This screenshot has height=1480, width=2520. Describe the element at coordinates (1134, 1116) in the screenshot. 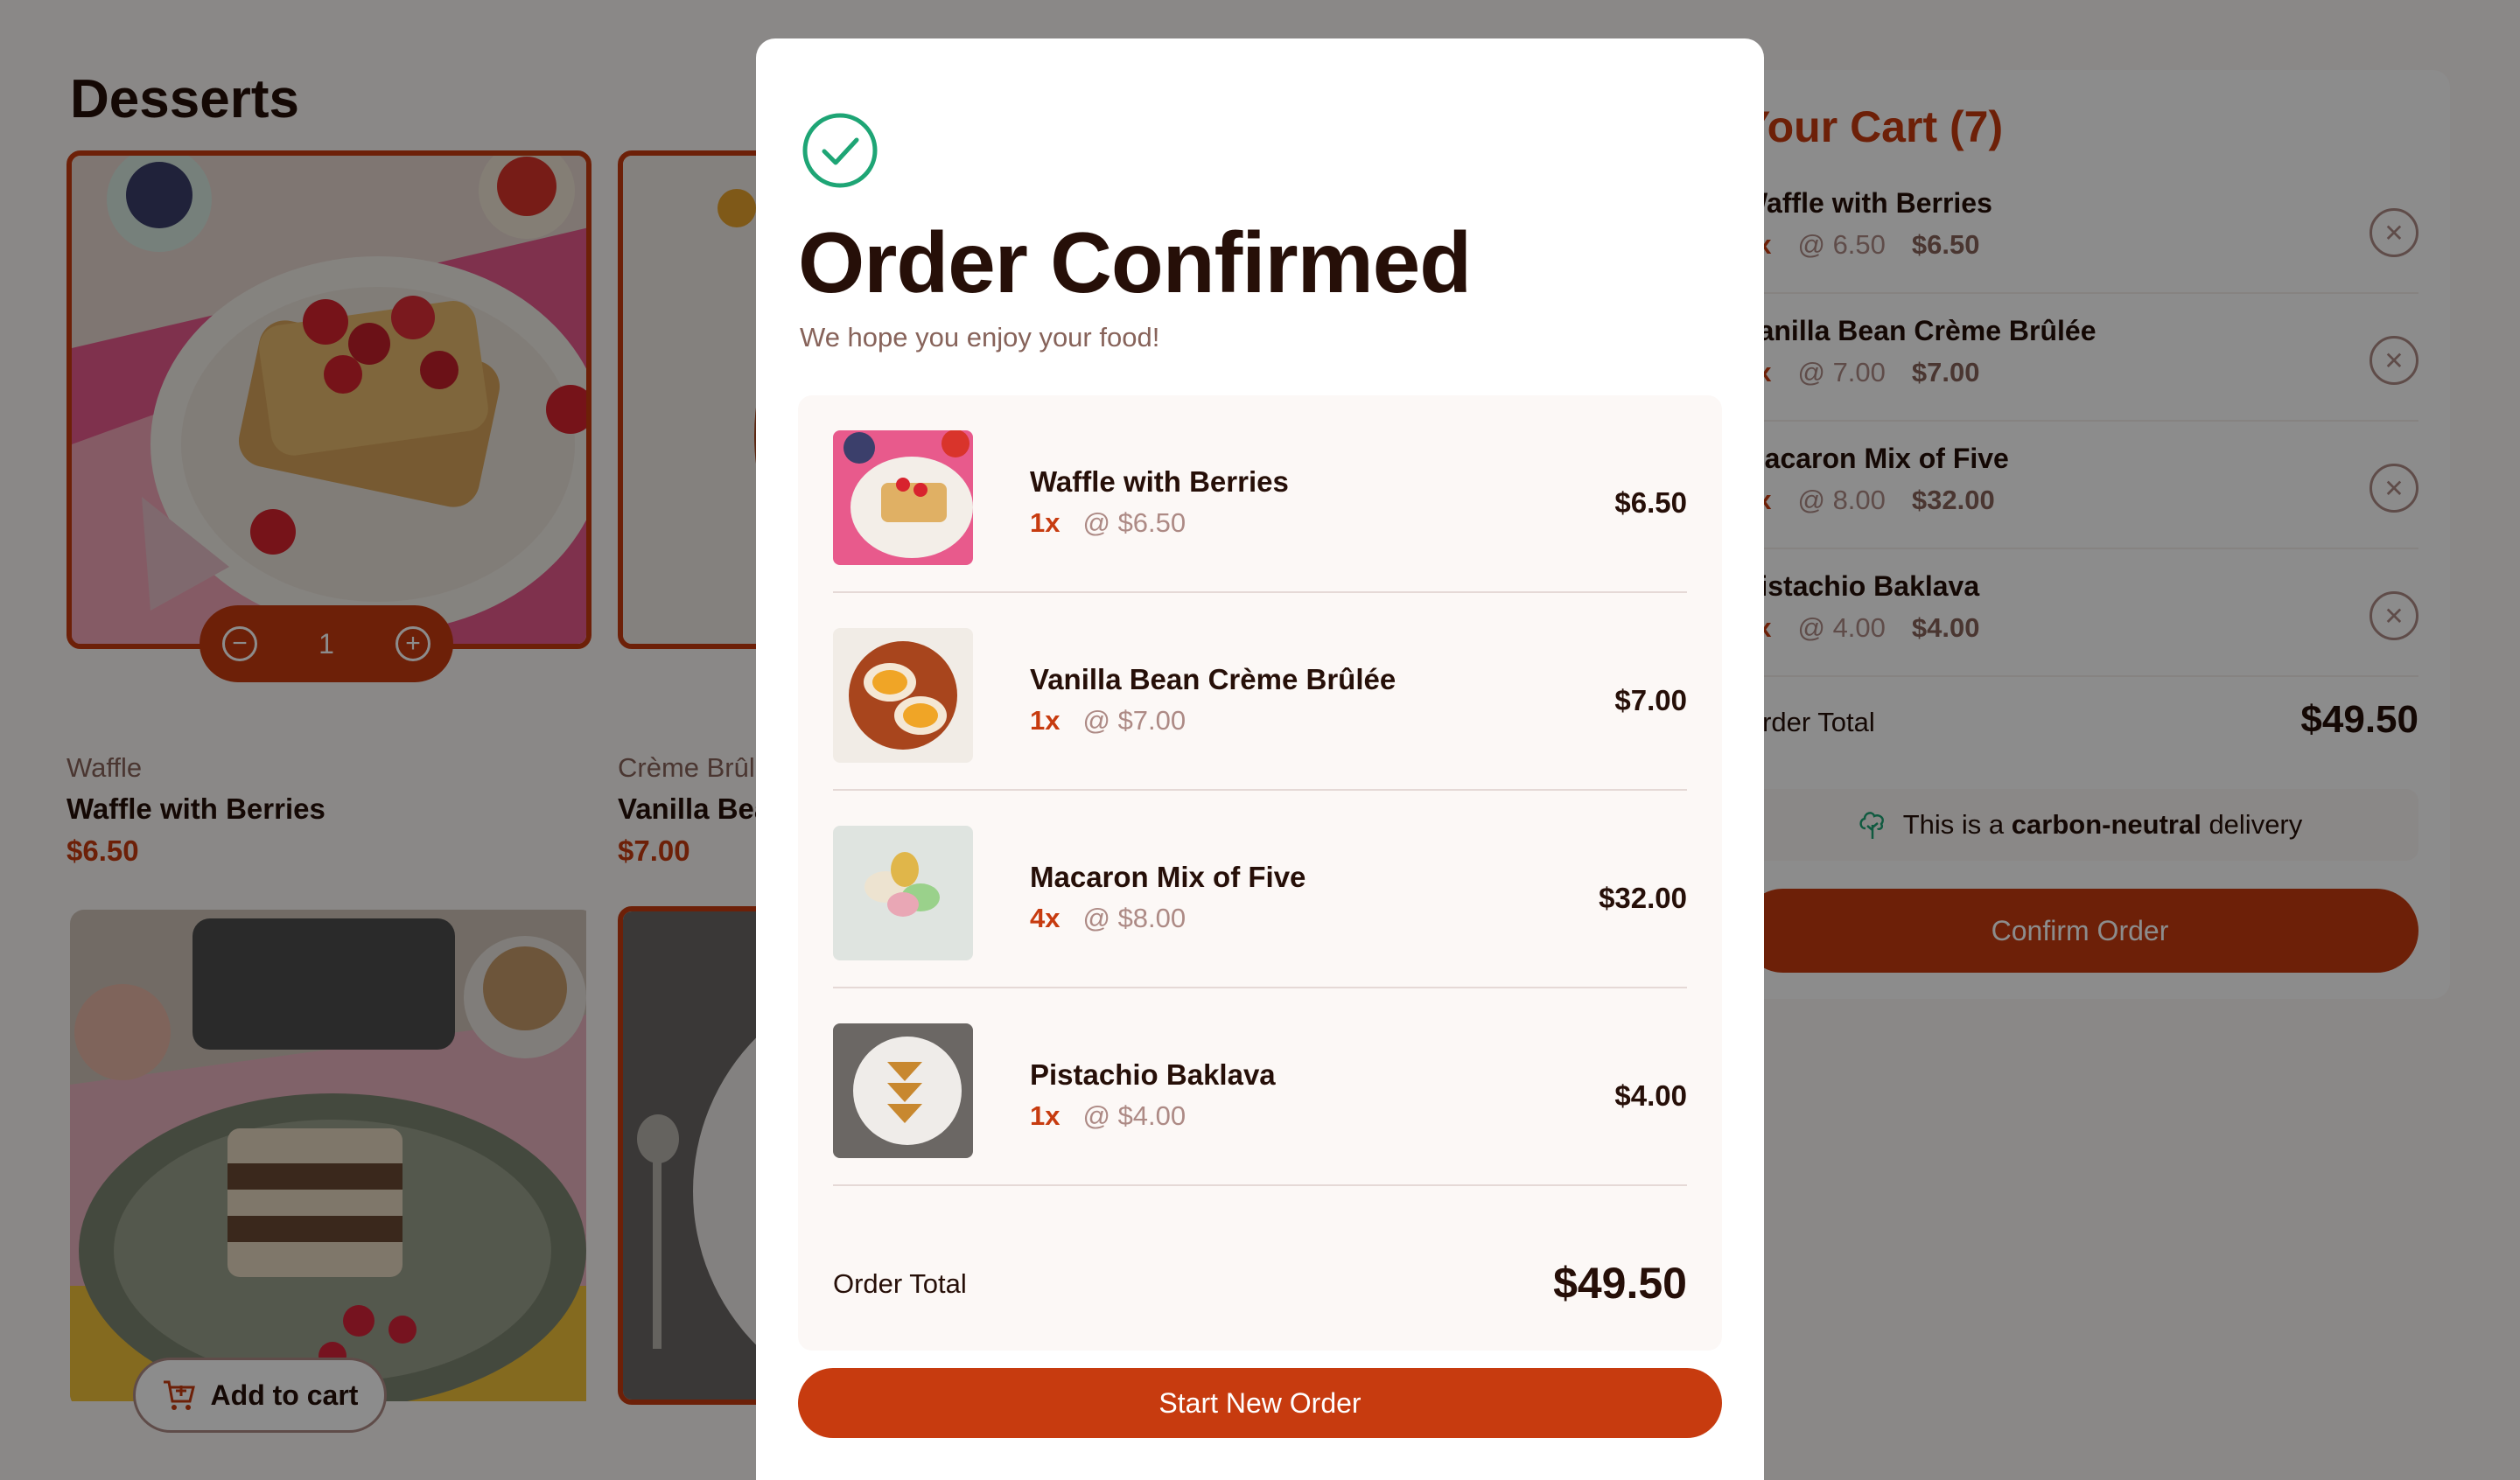

I see `order-item-unit: @ $4.00` at that location.